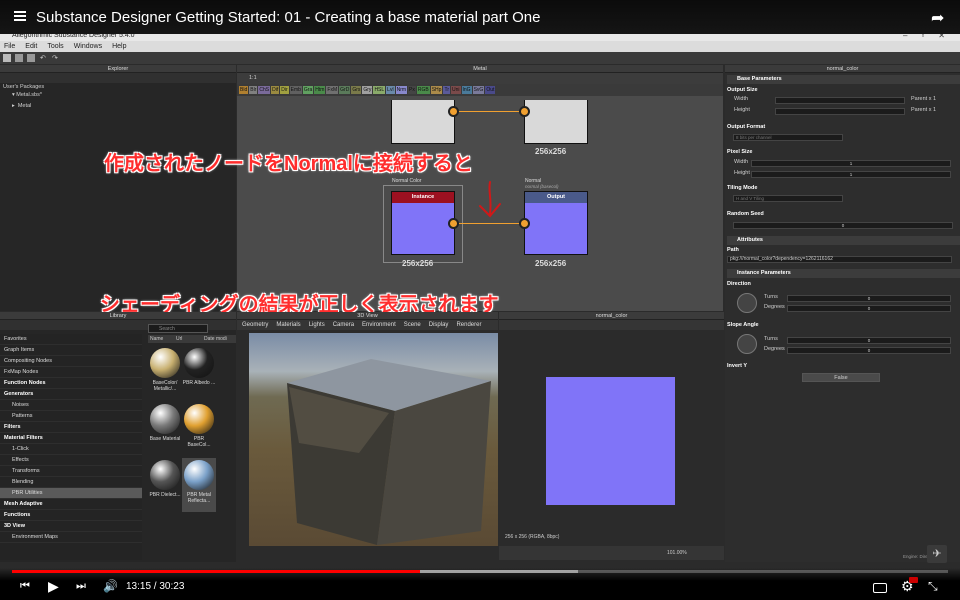 The height and width of the screenshot is (600, 960). I want to click on node-chip-shp: SHp, so click(436, 90).